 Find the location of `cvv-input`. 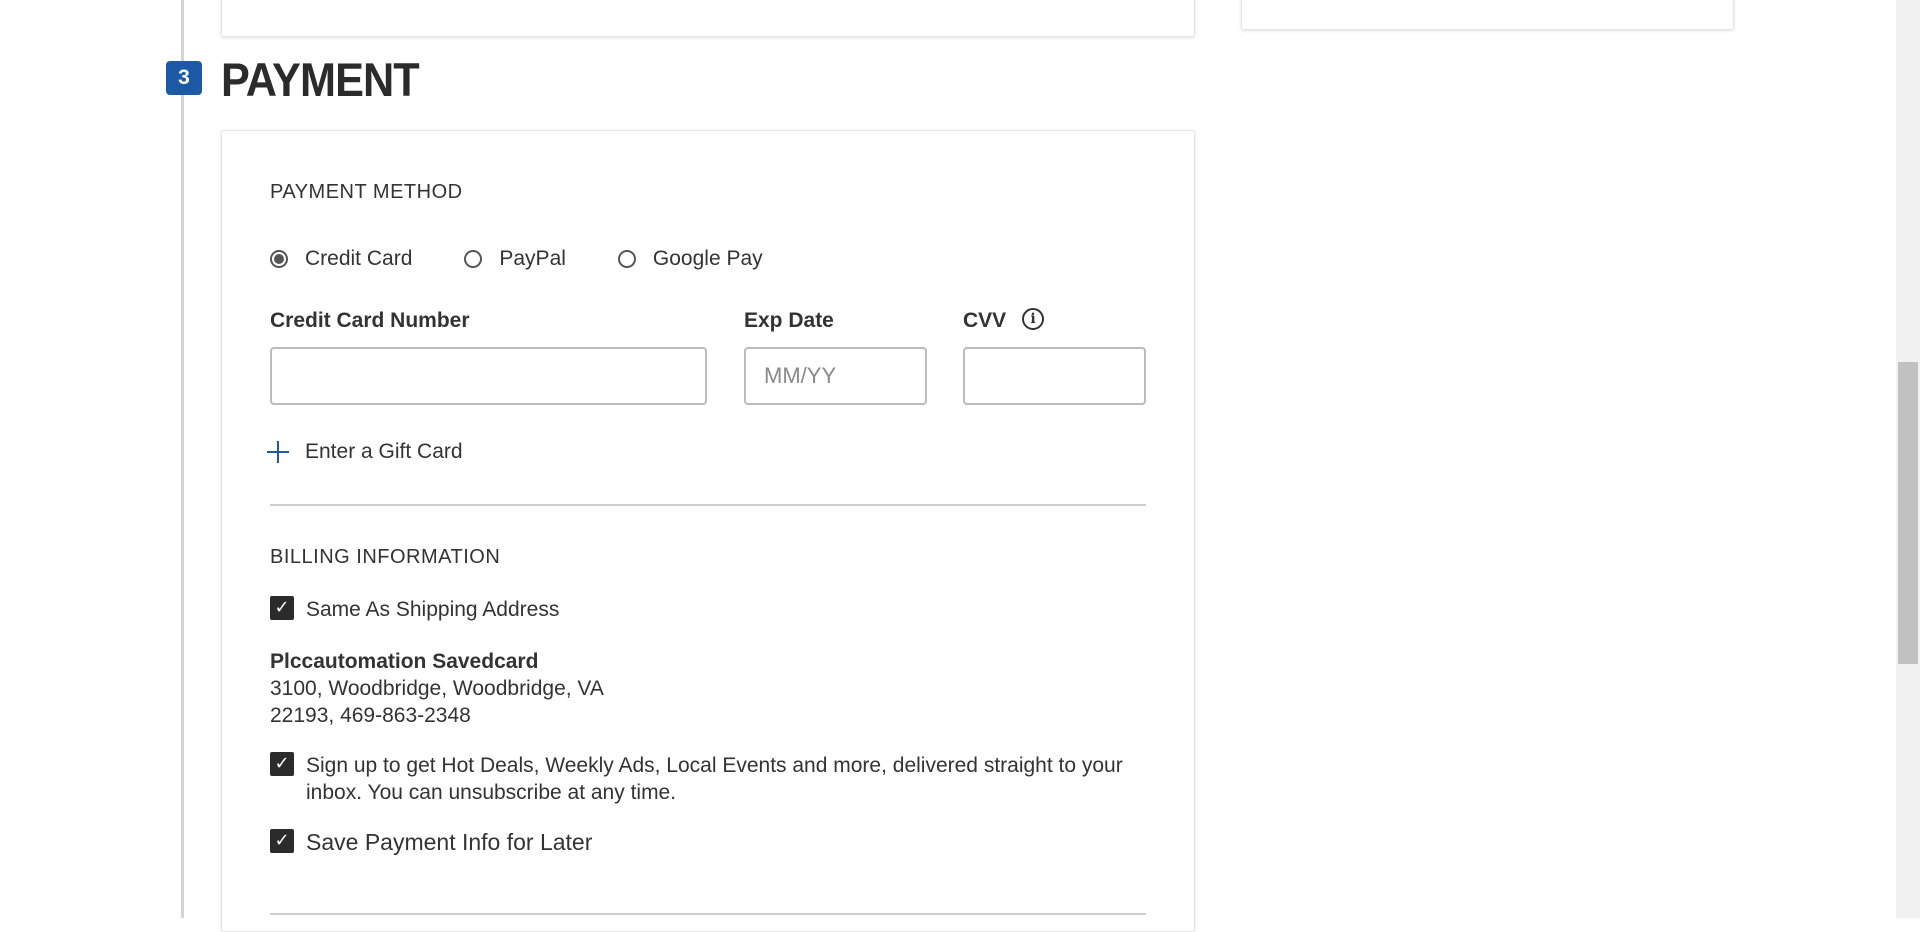

cvv-input is located at coordinates (1054, 376).